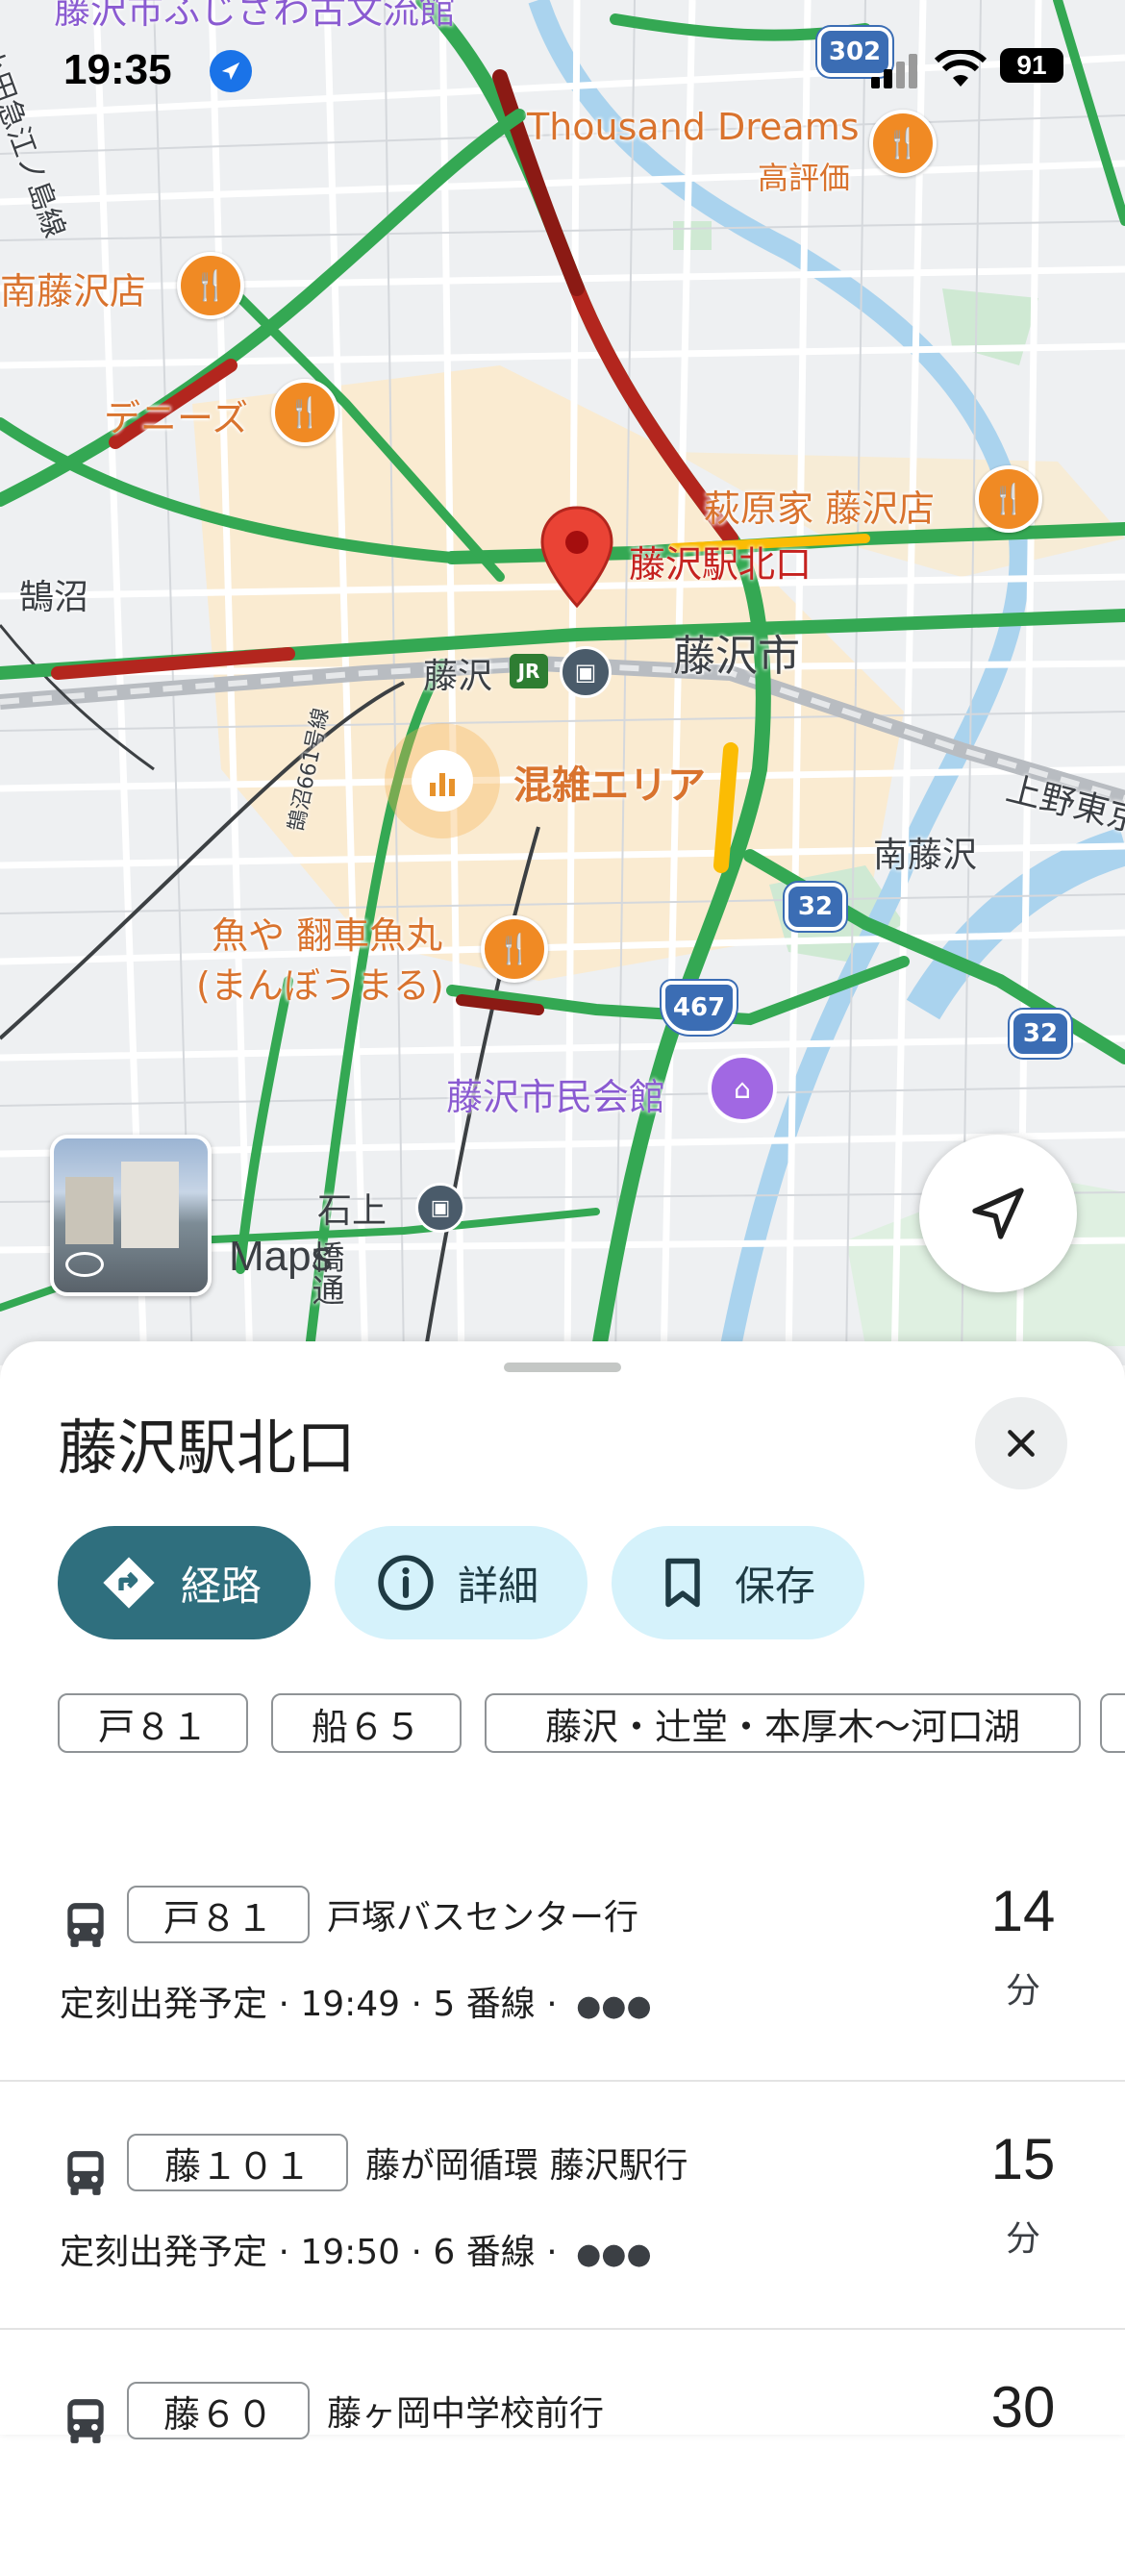  Describe the element at coordinates (819, 505) in the screenshot. I see `map-label-ogiwaraya: 萩原家 藤沢店` at that location.